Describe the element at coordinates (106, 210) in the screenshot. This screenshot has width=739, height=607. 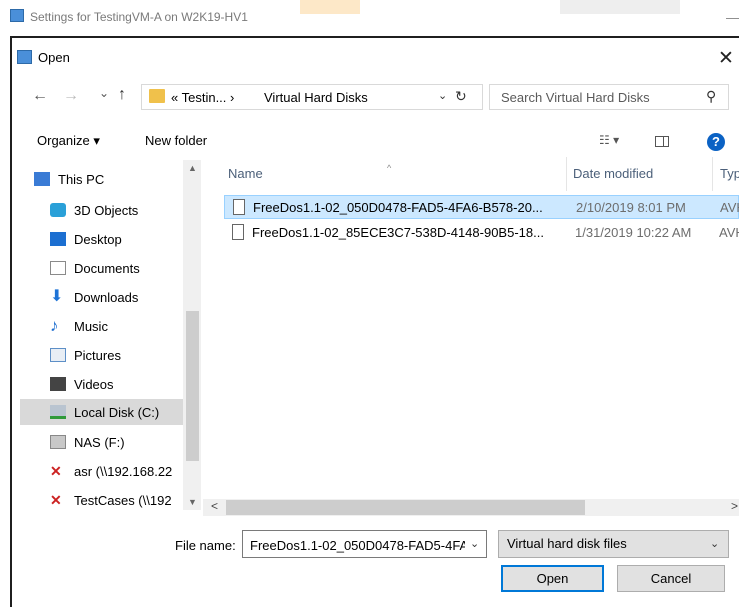
I see `nav-label: 3D Objects` at that location.